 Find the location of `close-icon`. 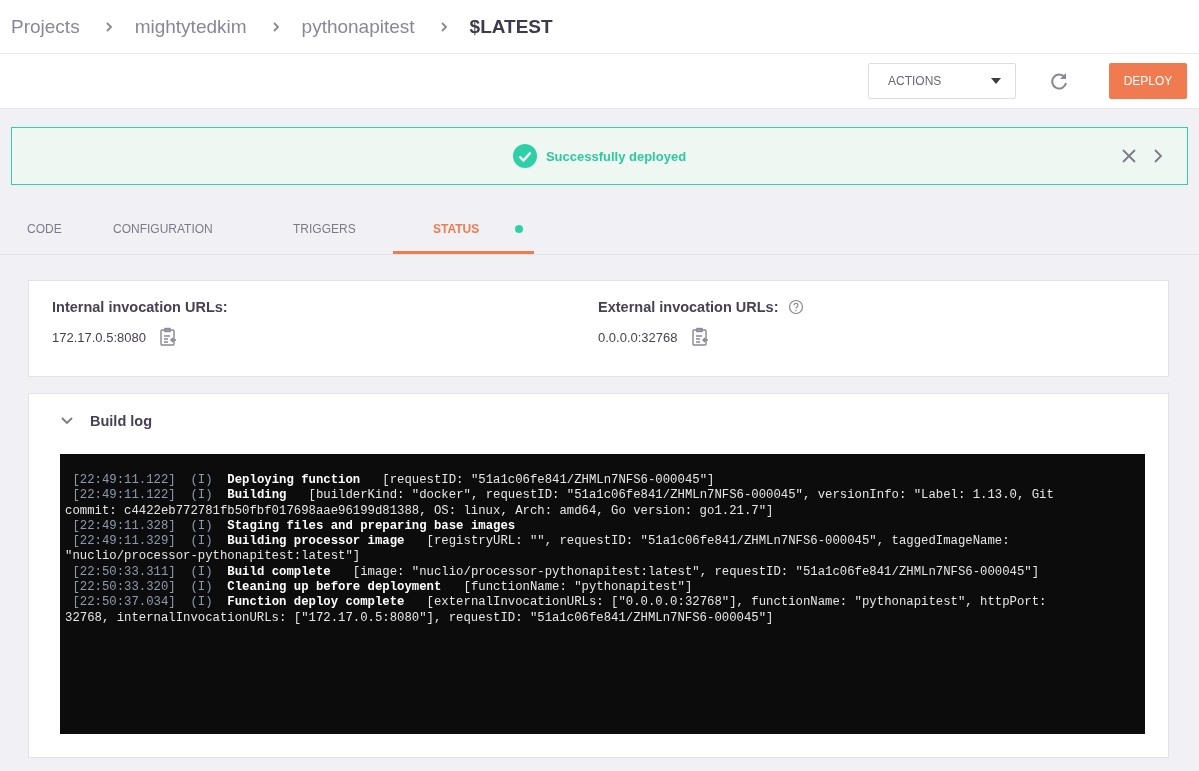

close-icon is located at coordinates (1129, 156).